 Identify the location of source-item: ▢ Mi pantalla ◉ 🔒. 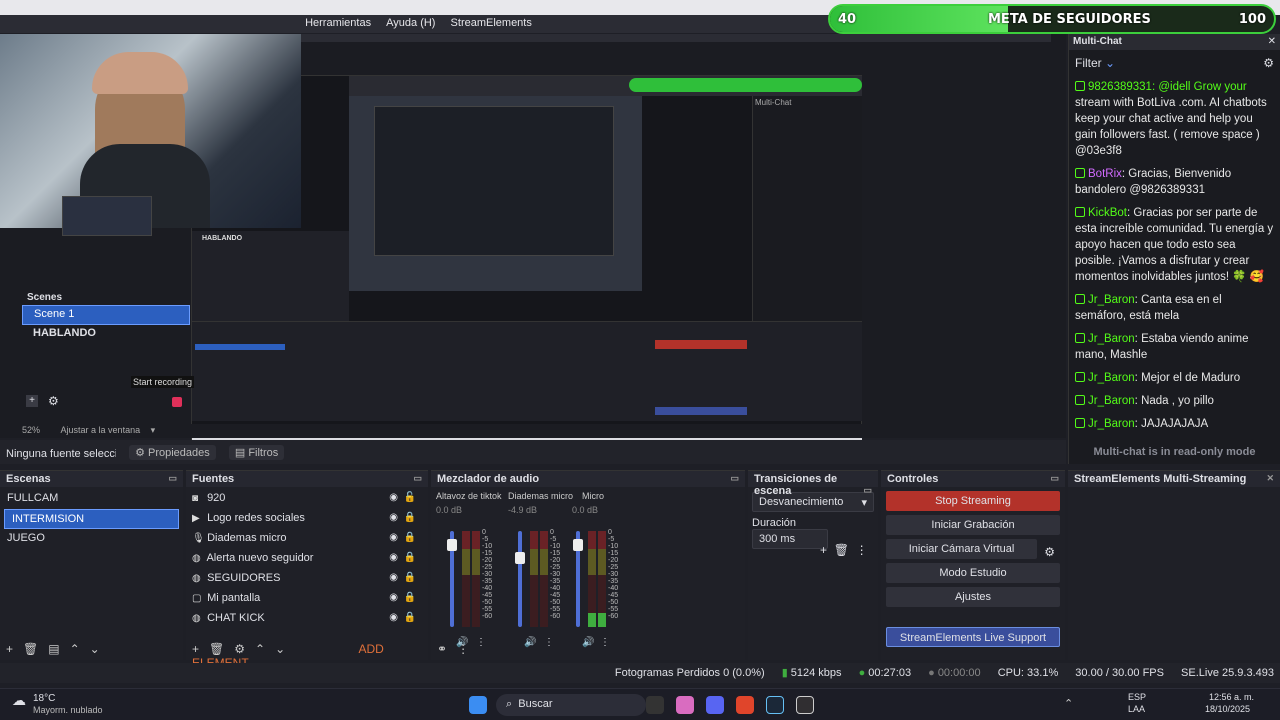
(307, 599).